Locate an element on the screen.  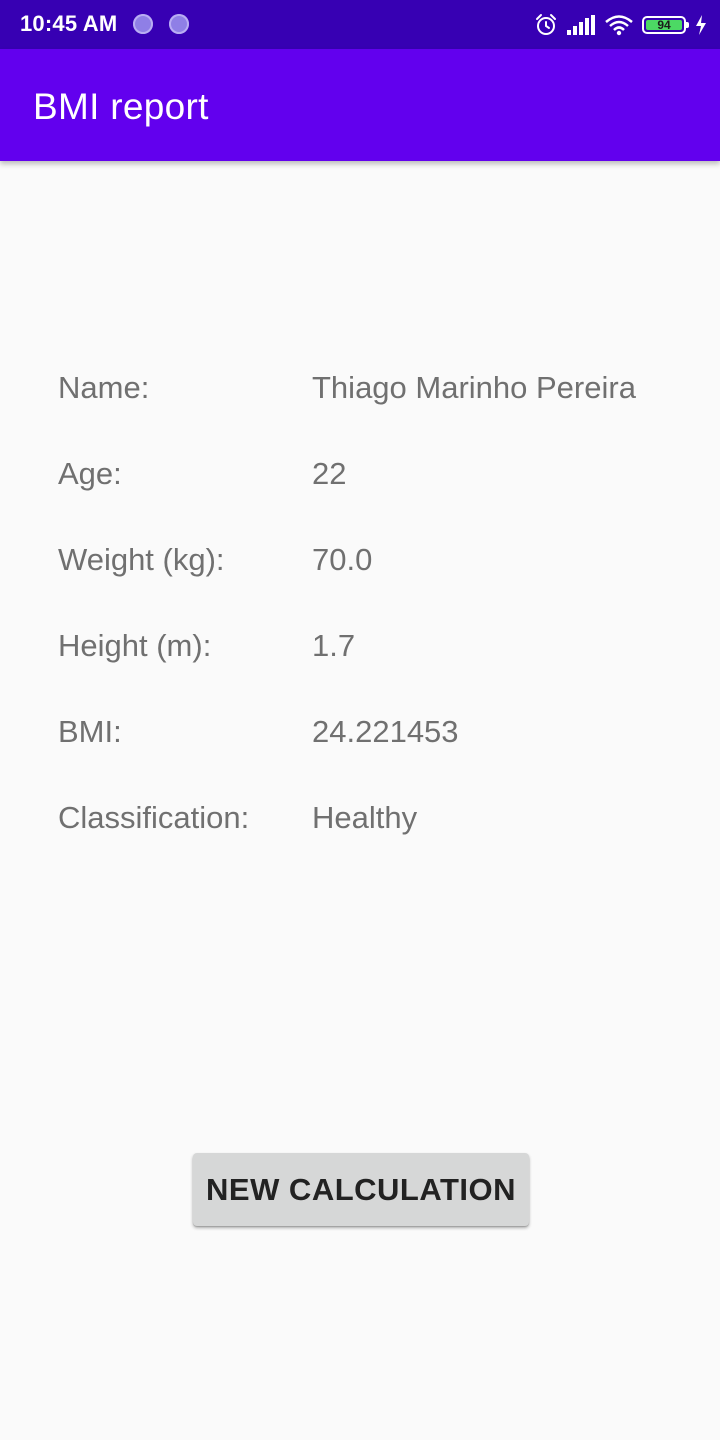
height-label: Height (m): is located at coordinates (135, 645).